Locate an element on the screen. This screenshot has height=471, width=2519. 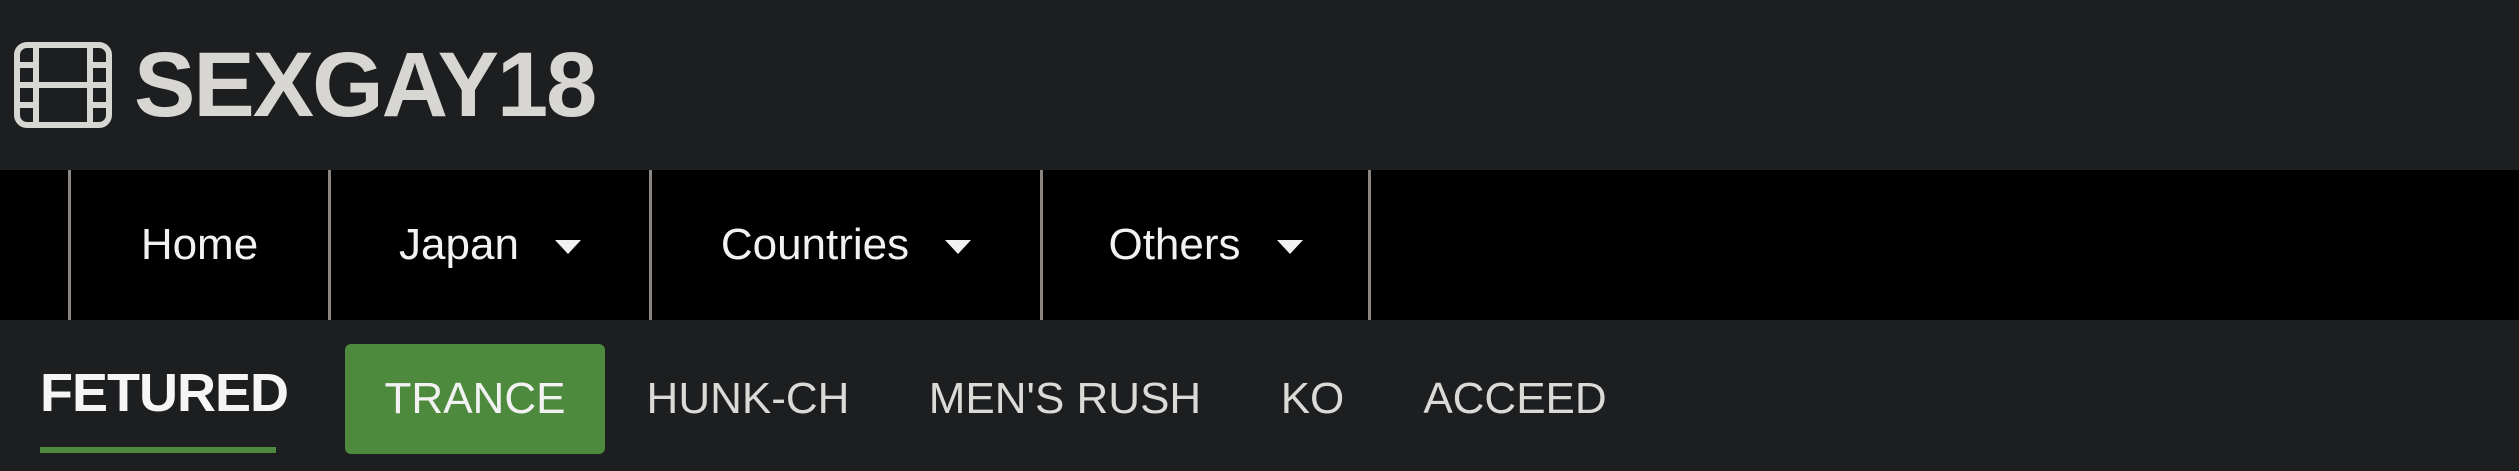
tab-mens-rush: MEN'S RUSH is located at coordinates (1065, 399).